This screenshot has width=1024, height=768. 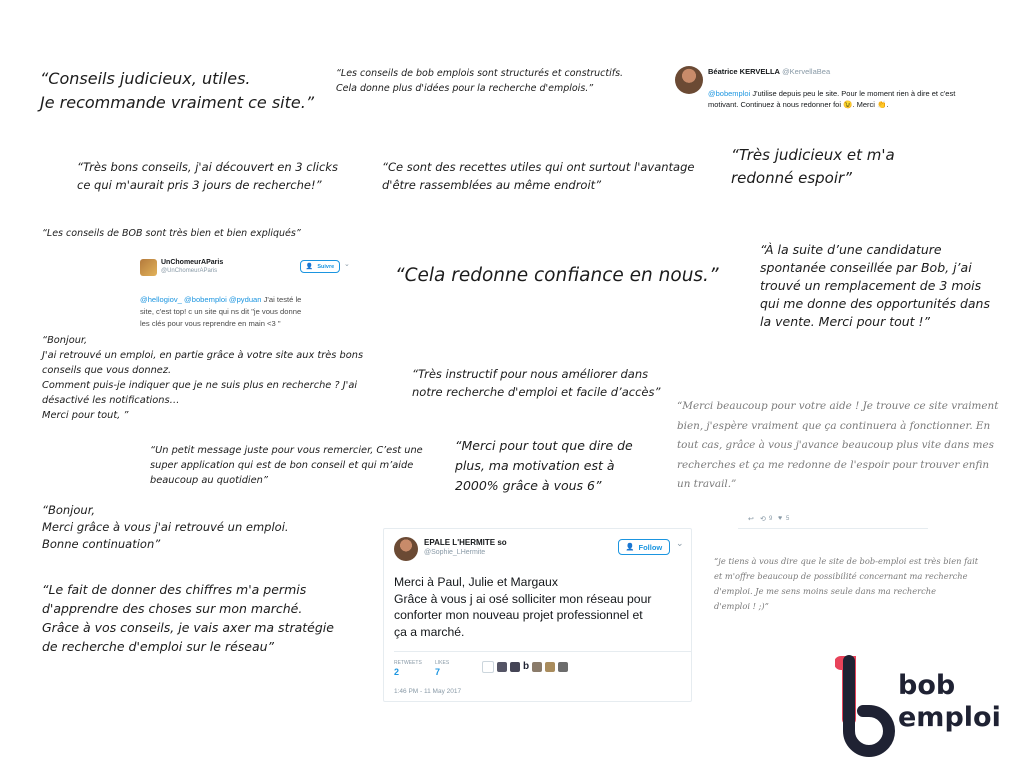 I want to click on follow-label: Follow, so click(x=650, y=547).